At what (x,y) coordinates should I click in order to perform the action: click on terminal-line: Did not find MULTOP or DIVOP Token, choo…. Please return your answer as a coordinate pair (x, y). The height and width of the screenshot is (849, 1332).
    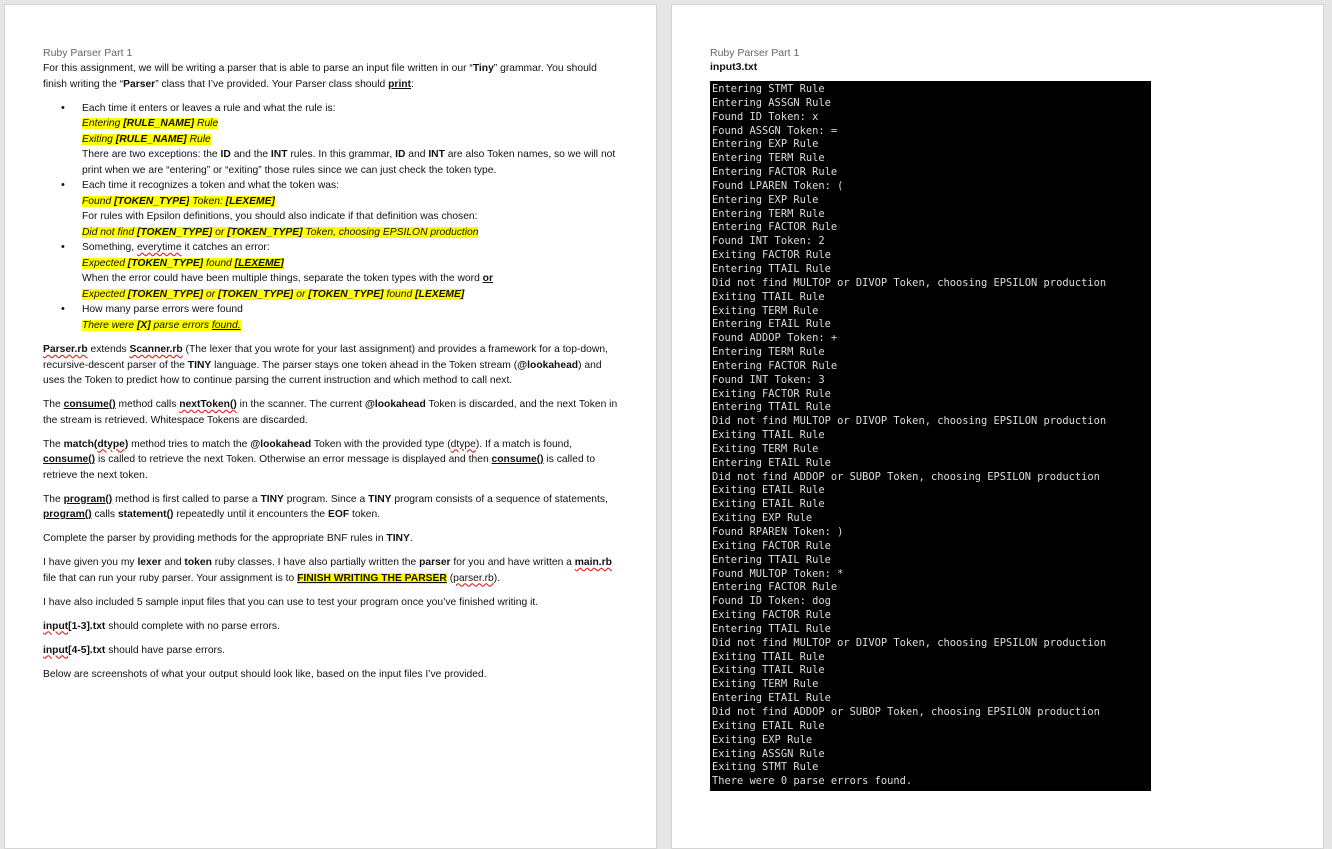
    Looking at the image, I should click on (909, 282).